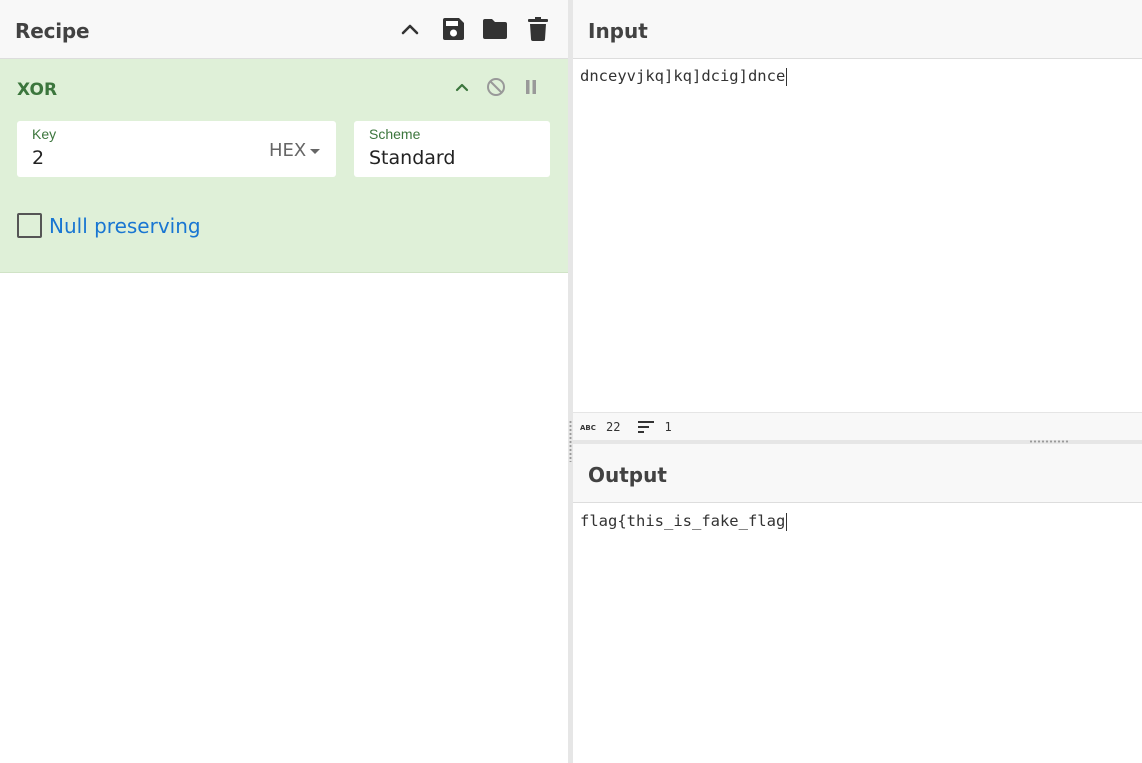  I want to click on input-textarea: dnceyvjkq]kq]dcig]dnce, so click(684, 76).